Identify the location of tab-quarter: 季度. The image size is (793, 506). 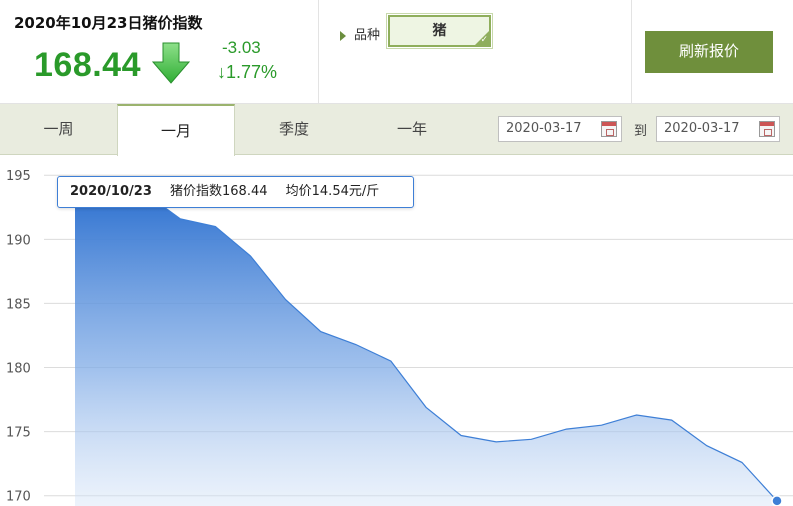
(294, 129).